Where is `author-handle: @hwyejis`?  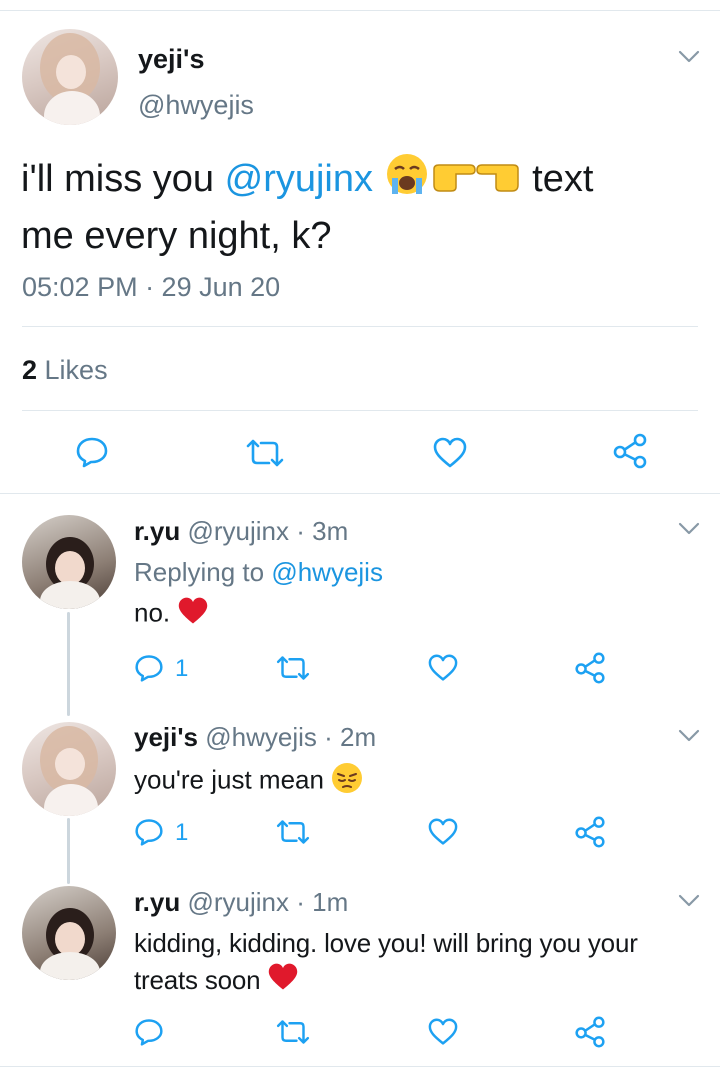 author-handle: @hwyejis is located at coordinates (196, 105).